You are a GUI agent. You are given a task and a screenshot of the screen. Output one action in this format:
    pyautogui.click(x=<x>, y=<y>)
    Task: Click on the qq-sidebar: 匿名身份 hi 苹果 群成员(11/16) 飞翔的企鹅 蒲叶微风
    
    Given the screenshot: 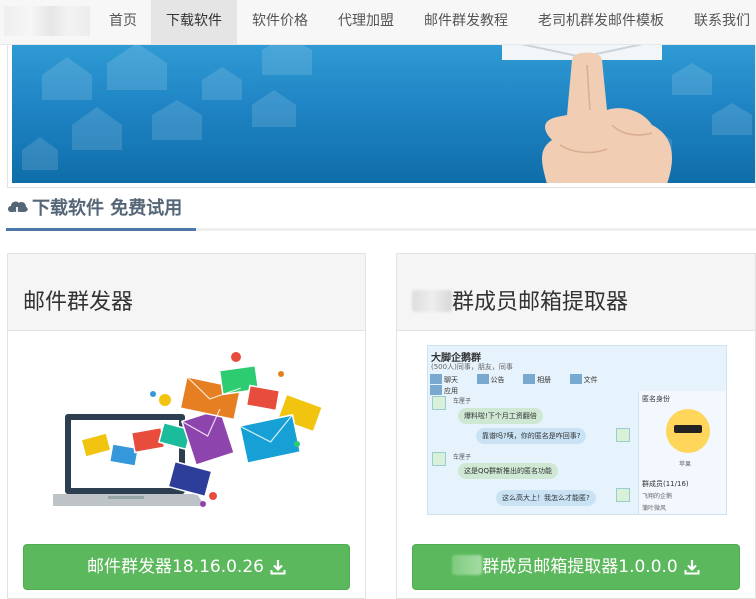 What is the action you would take?
    pyautogui.click(x=682, y=452)
    